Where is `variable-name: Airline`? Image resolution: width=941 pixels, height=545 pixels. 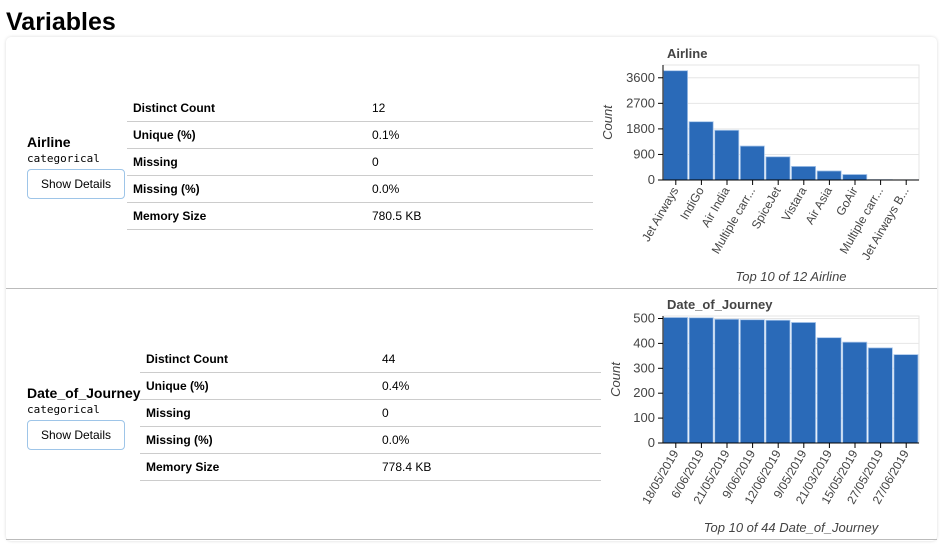 variable-name: Airline is located at coordinates (49, 142).